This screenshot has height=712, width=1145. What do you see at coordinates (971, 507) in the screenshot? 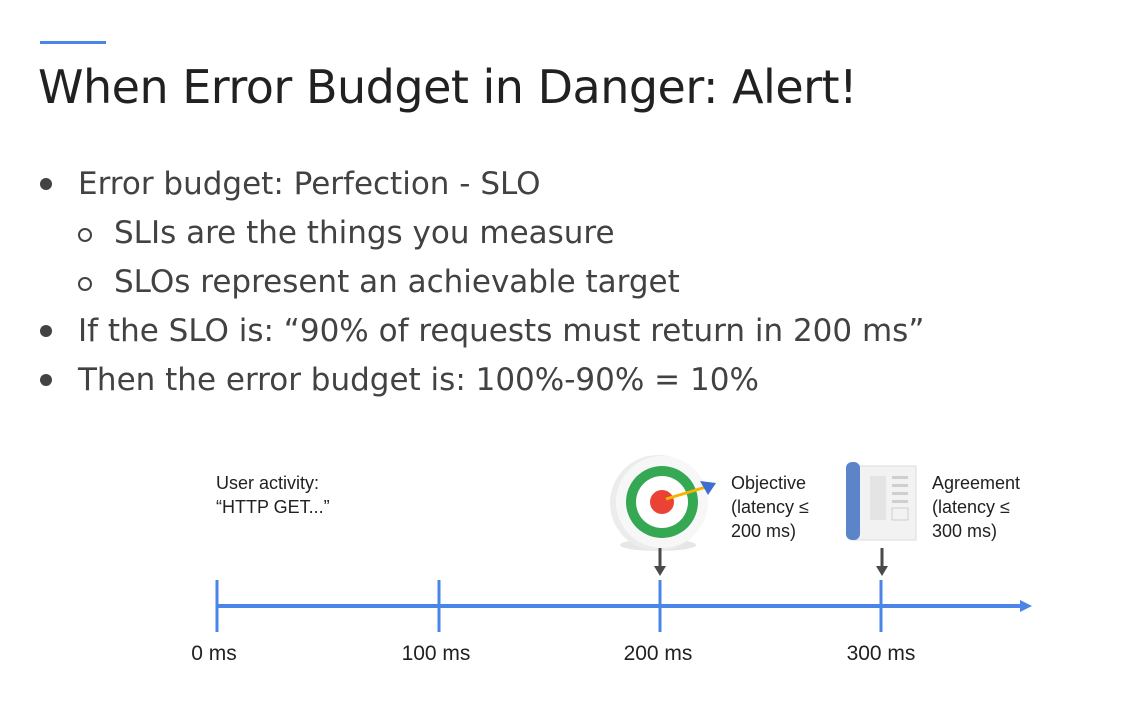
I see `agreement-line2: (latency ≤` at bounding box center [971, 507].